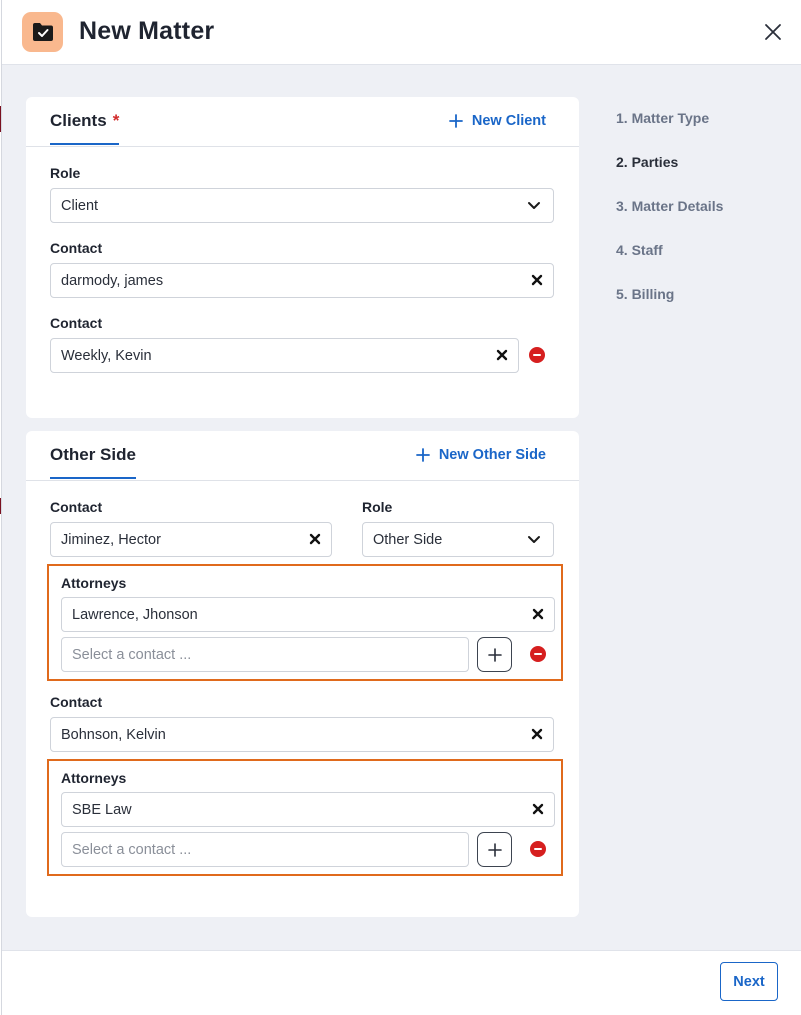 Image resolution: width=801 pixels, height=1015 pixels. What do you see at coordinates (492, 455) in the screenshot?
I see `new-other-side-label: New Other Side` at bounding box center [492, 455].